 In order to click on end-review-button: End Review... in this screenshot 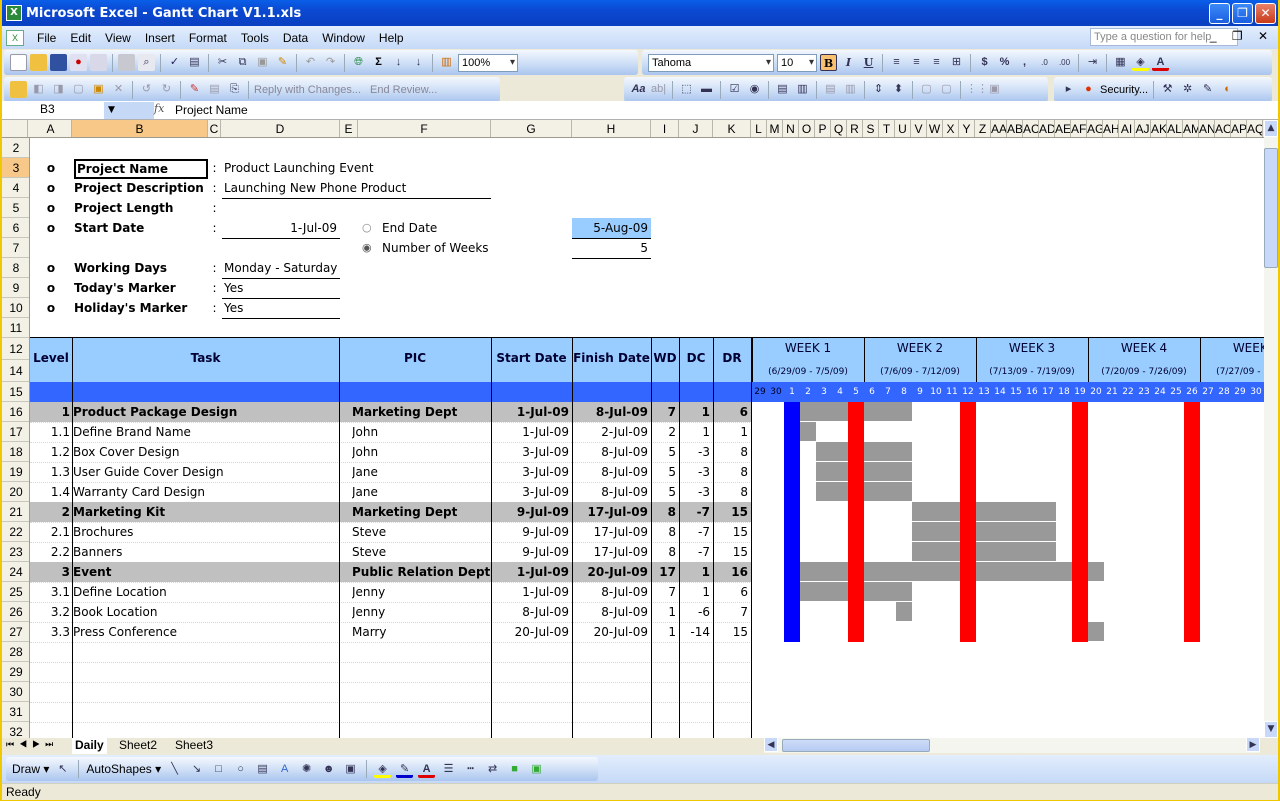, I will do `click(403, 90)`.